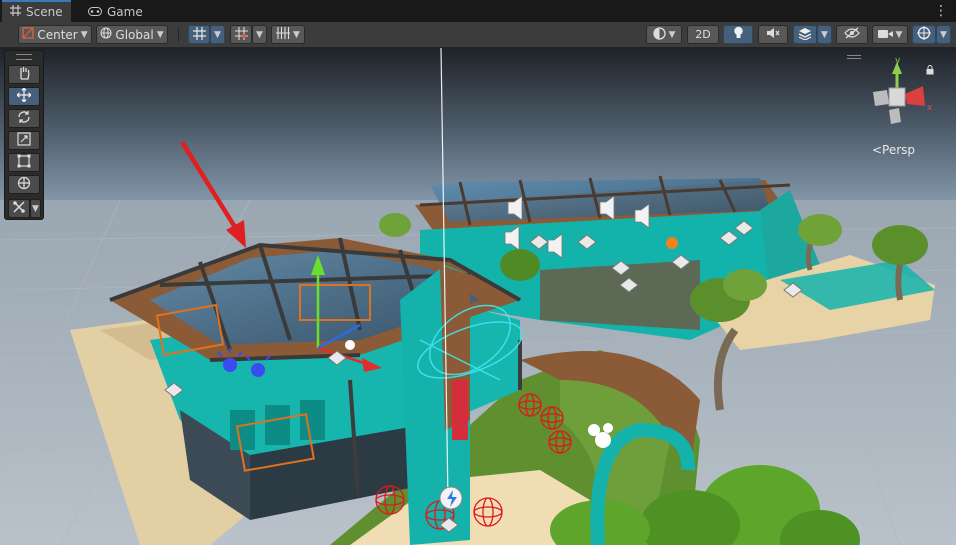 This screenshot has width=956, height=545. I want to click on rect-tool-button, so click(24, 162).